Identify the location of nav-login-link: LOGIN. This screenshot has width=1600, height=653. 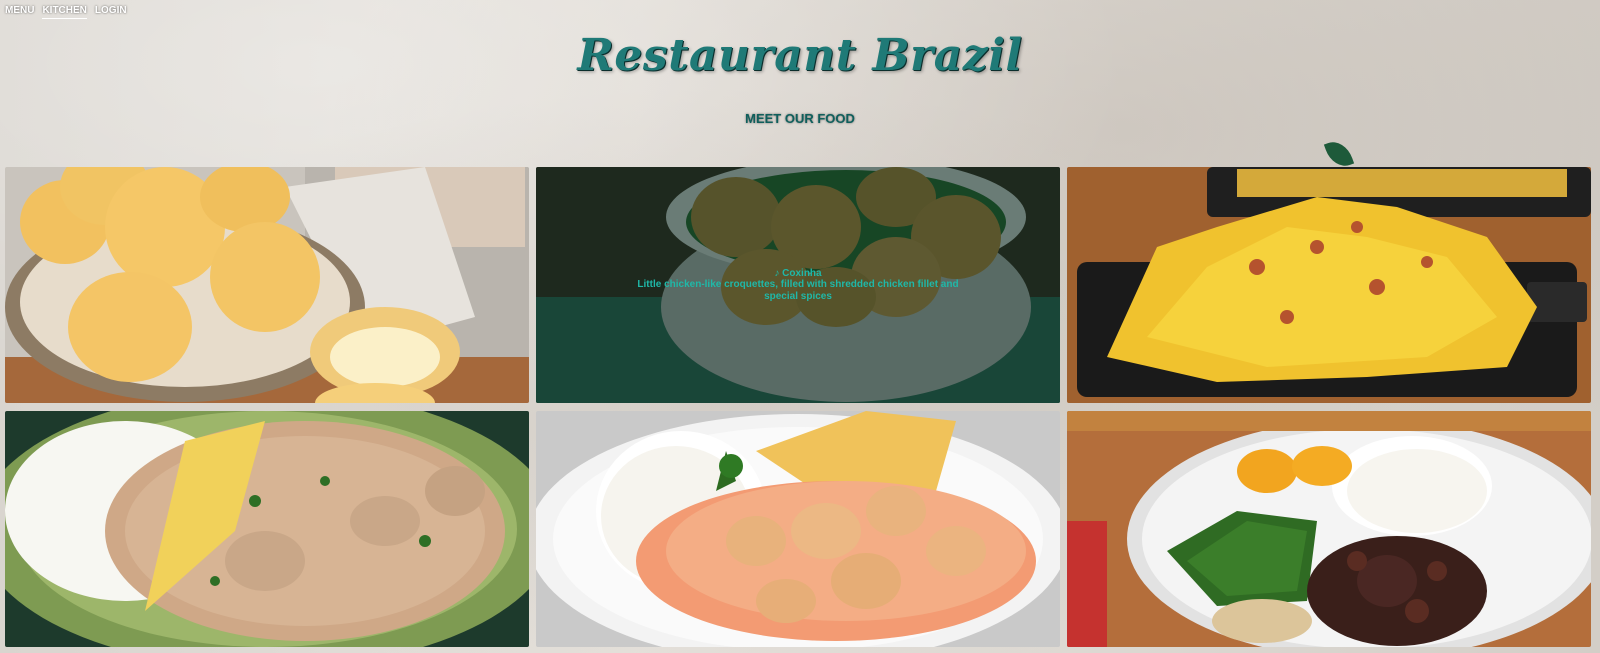
(111, 12).